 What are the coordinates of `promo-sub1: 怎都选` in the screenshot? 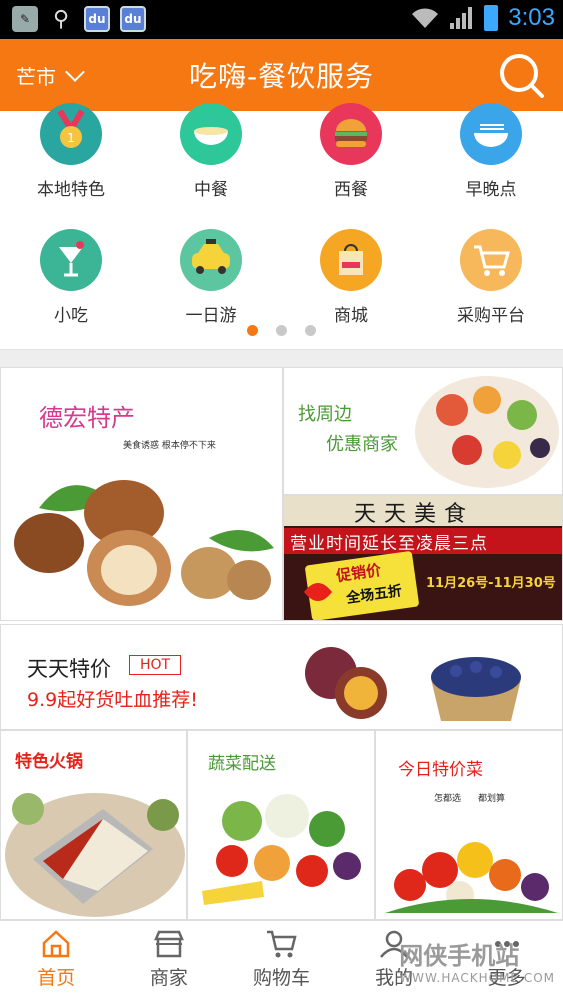 It's located at (448, 799).